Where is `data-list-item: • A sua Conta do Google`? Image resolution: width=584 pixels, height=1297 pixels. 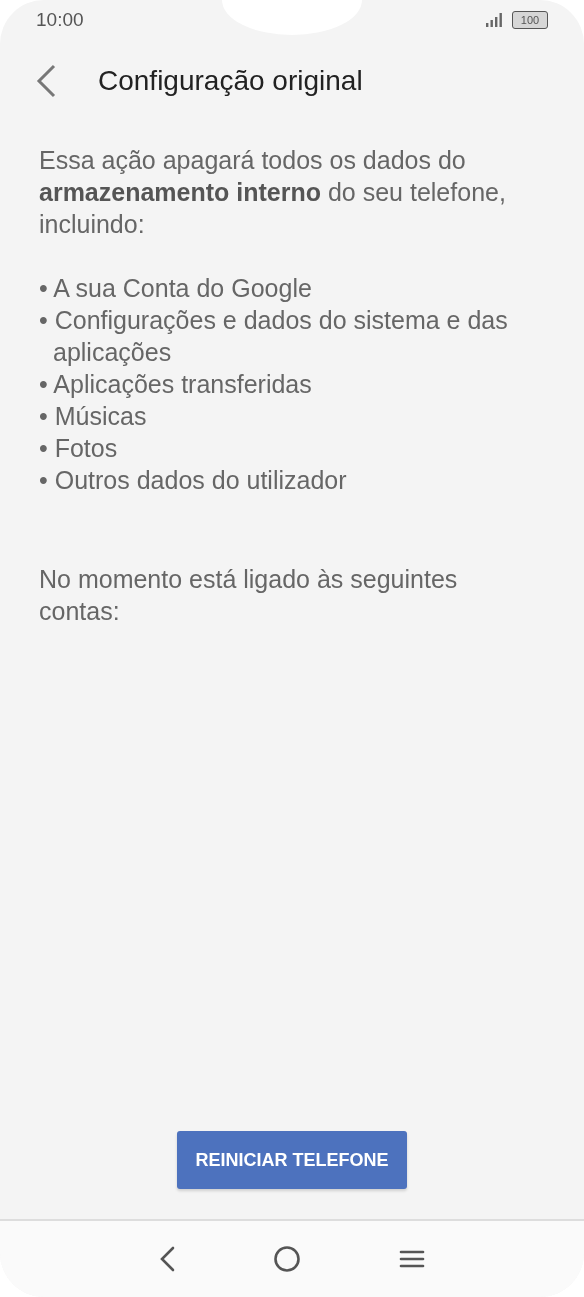 data-list-item: • A sua Conta do Google is located at coordinates (176, 288).